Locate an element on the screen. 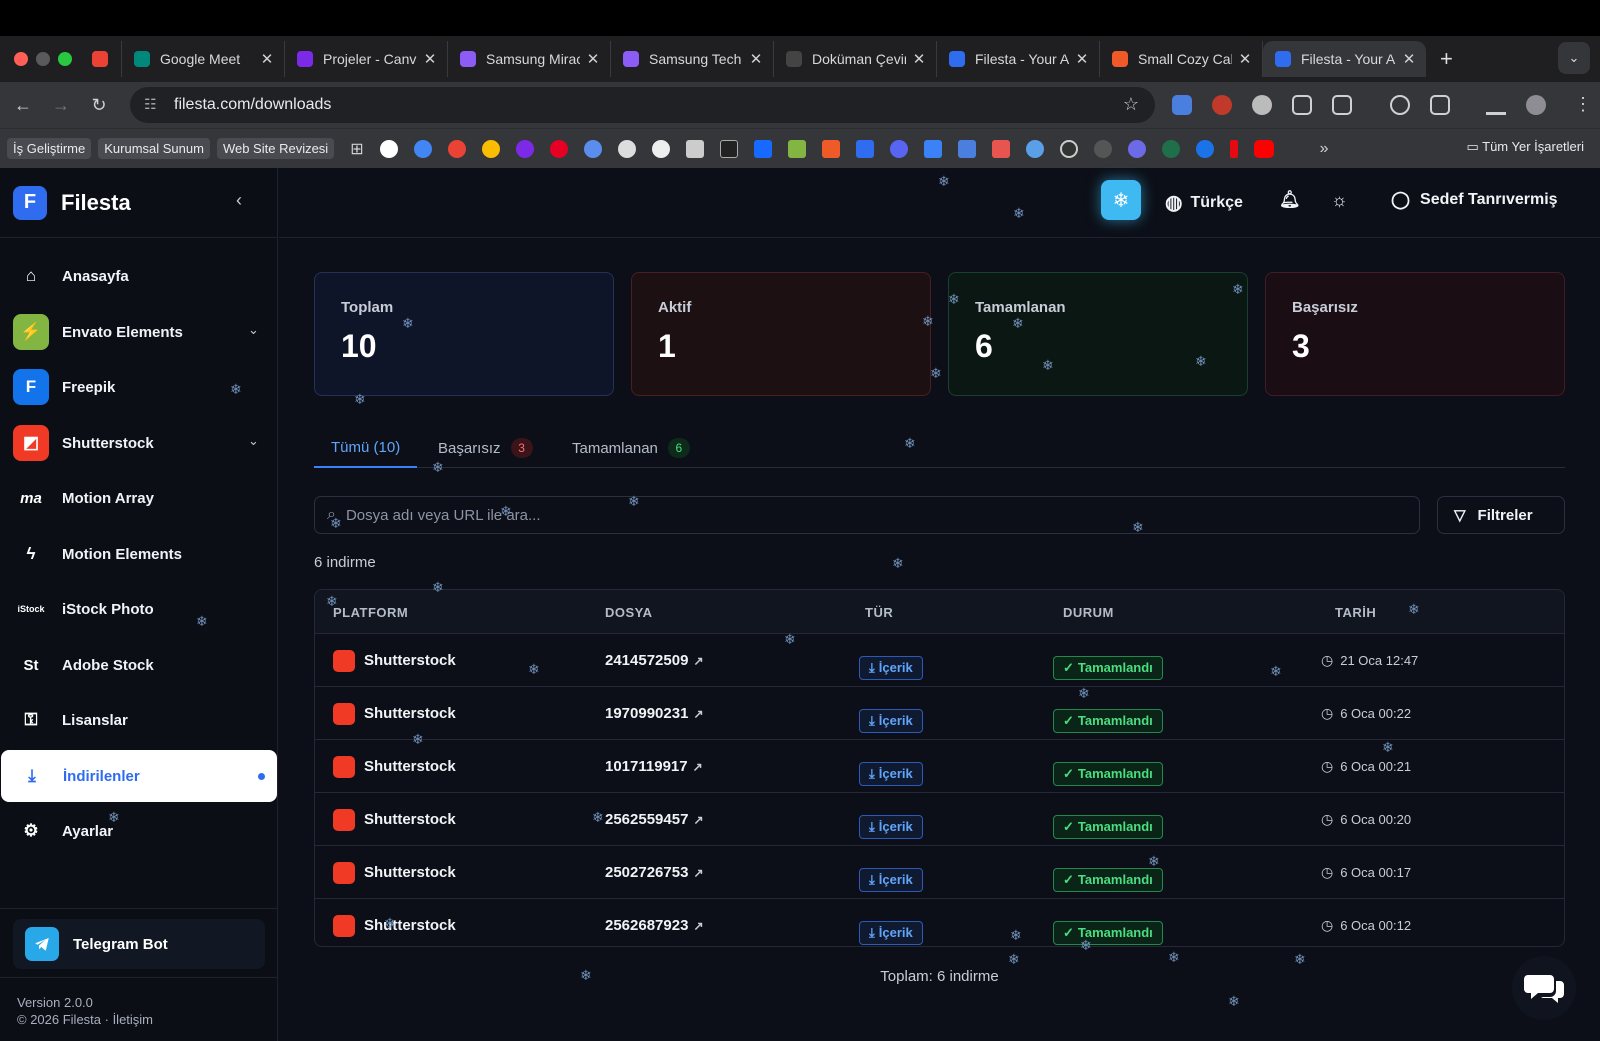 The height and width of the screenshot is (1041, 1600). discord-icon is located at coordinates (898, 148).